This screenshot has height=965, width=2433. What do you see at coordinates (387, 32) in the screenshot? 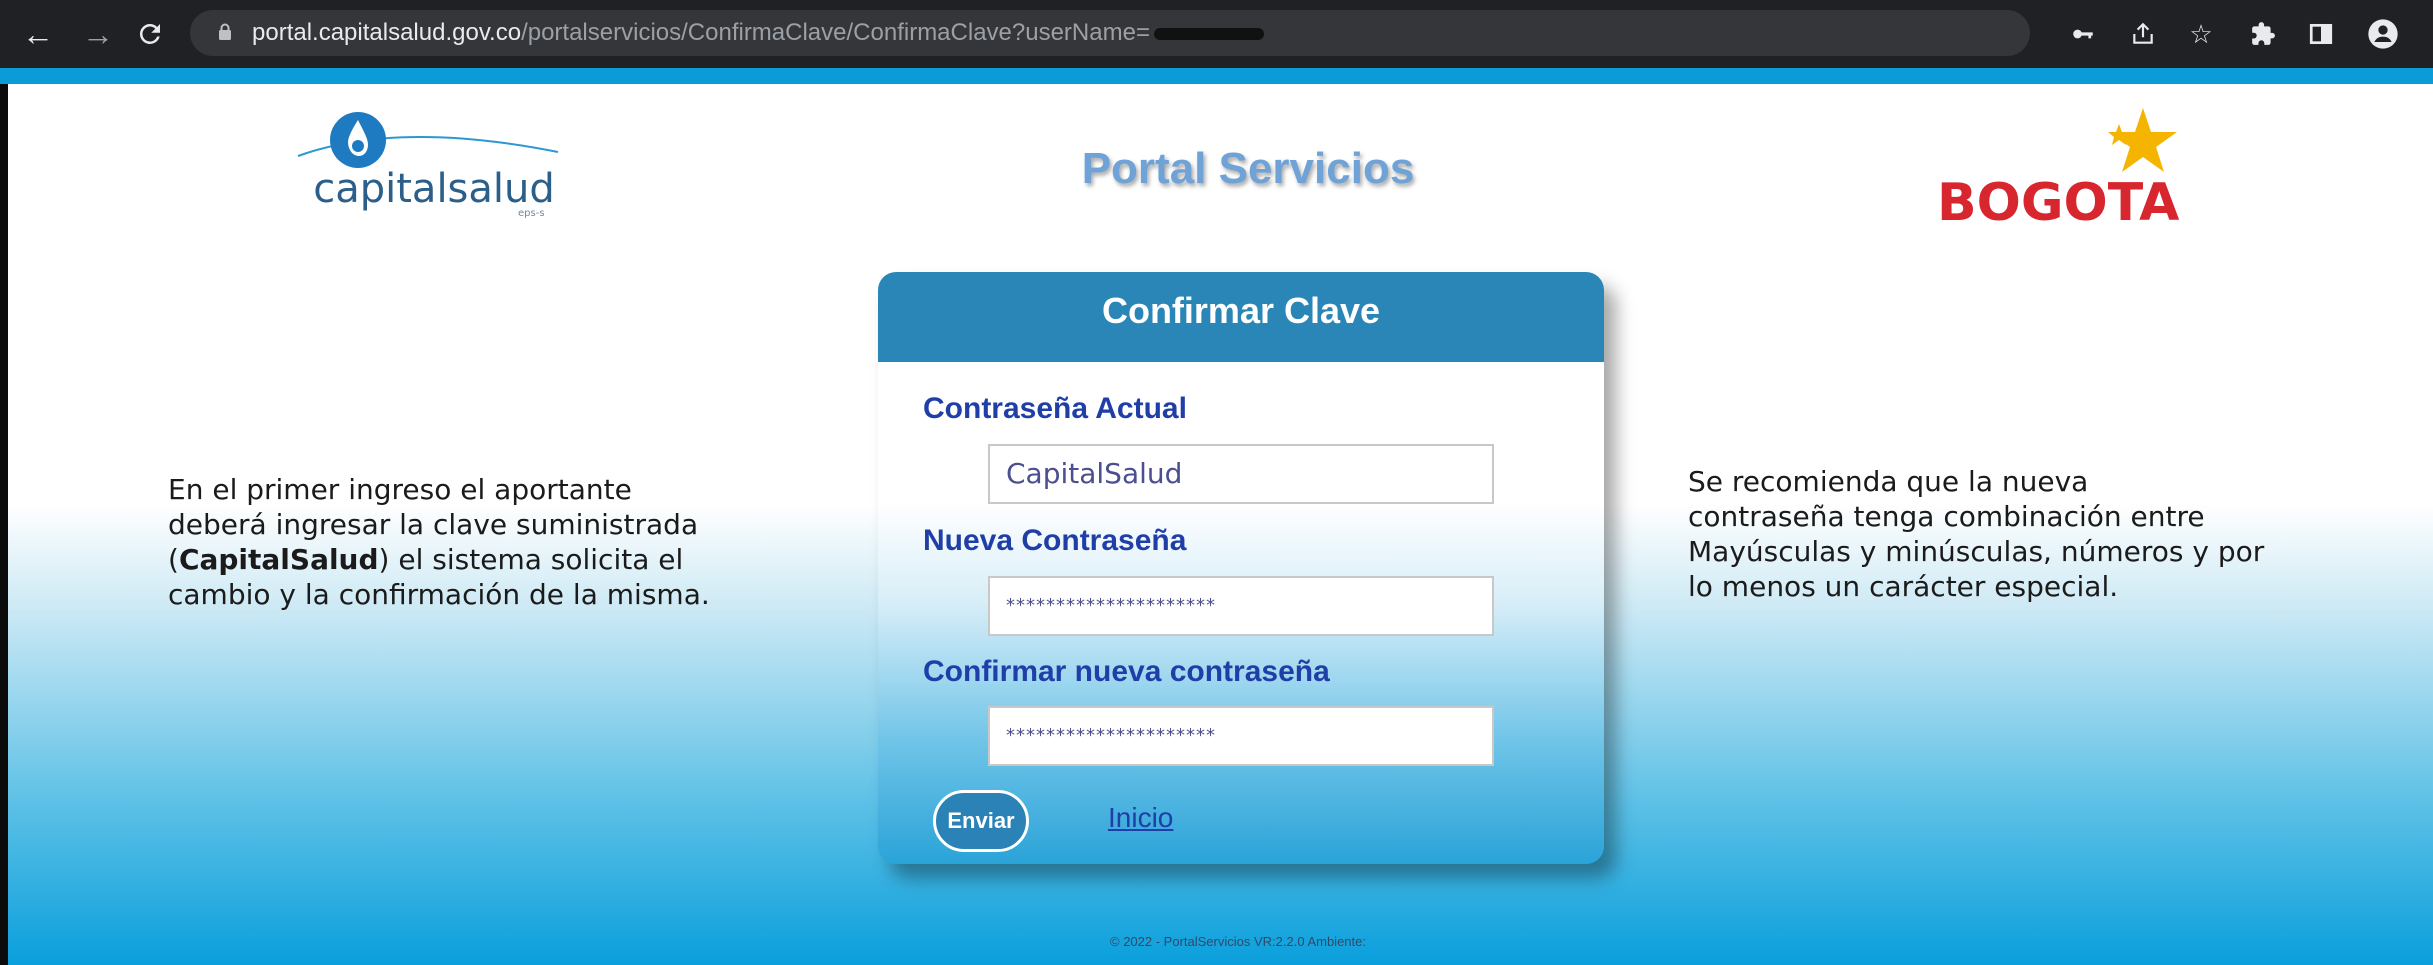
I see `url-domain: portal.capitalsalud.gov.co` at bounding box center [387, 32].